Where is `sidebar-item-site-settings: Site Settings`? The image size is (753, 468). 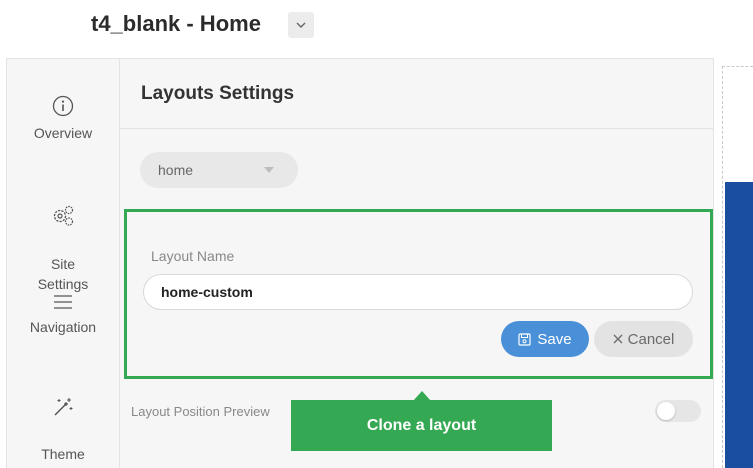
sidebar-item-site-settings: Site Settings is located at coordinates (63, 239).